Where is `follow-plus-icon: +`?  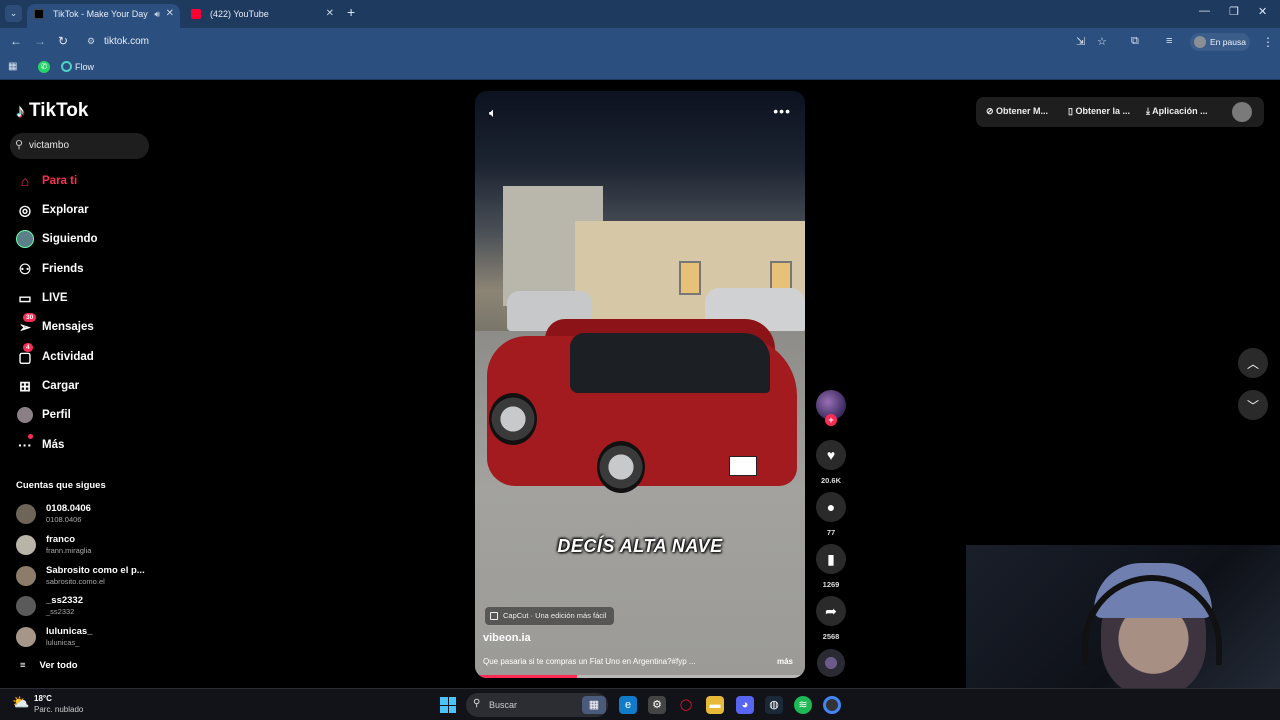
follow-plus-icon: + is located at coordinates (831, 420).